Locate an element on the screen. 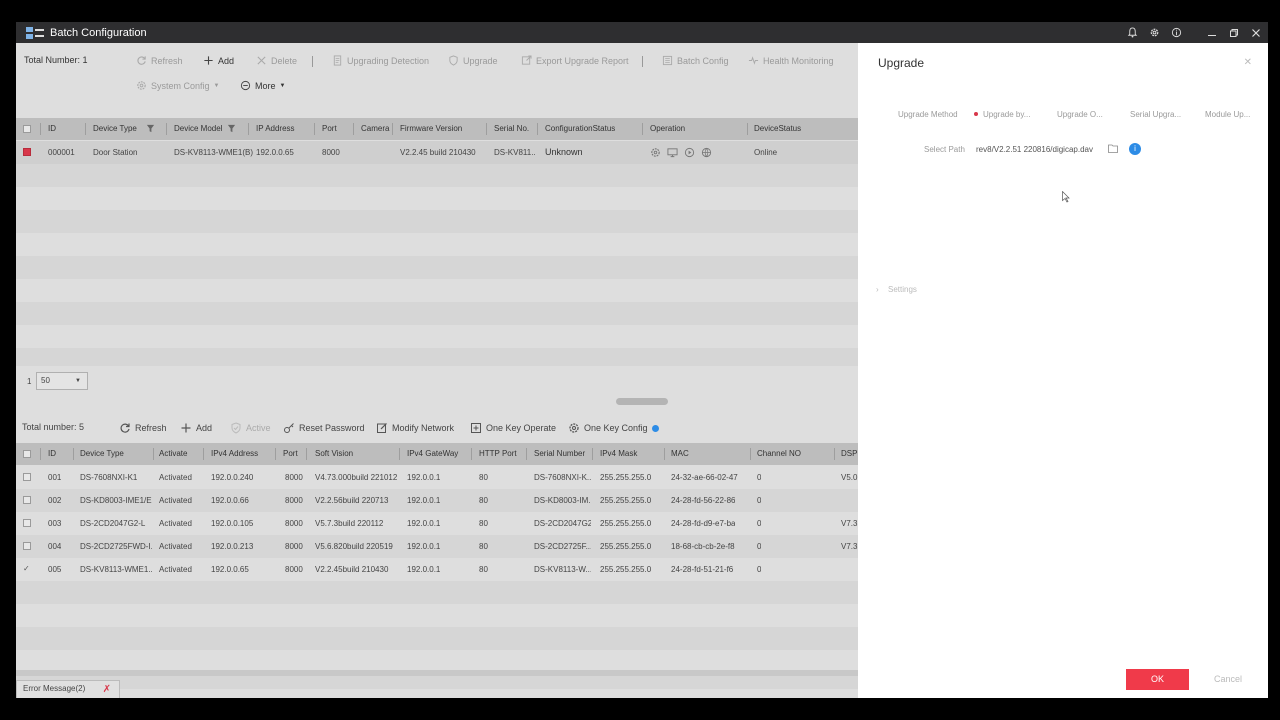 The image size is (1280, 720). edit-icon is located at coordinates (382, 428).